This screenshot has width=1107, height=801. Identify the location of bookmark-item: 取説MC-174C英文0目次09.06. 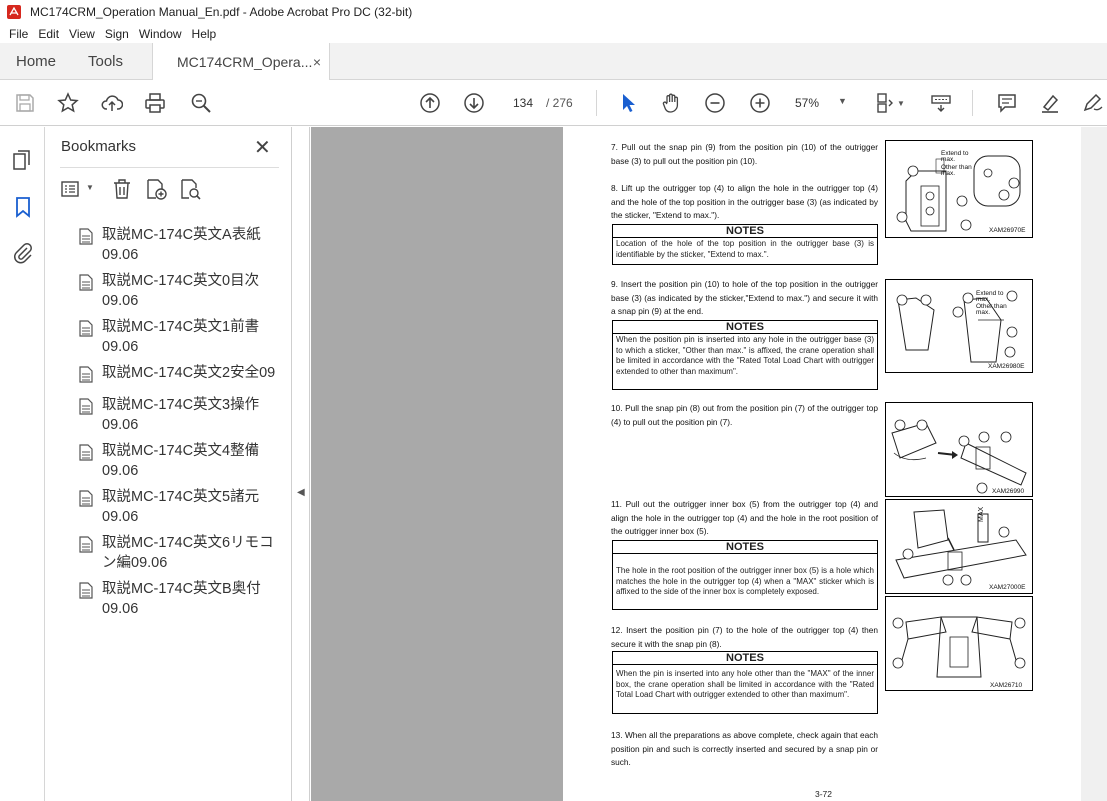
(181, 291).